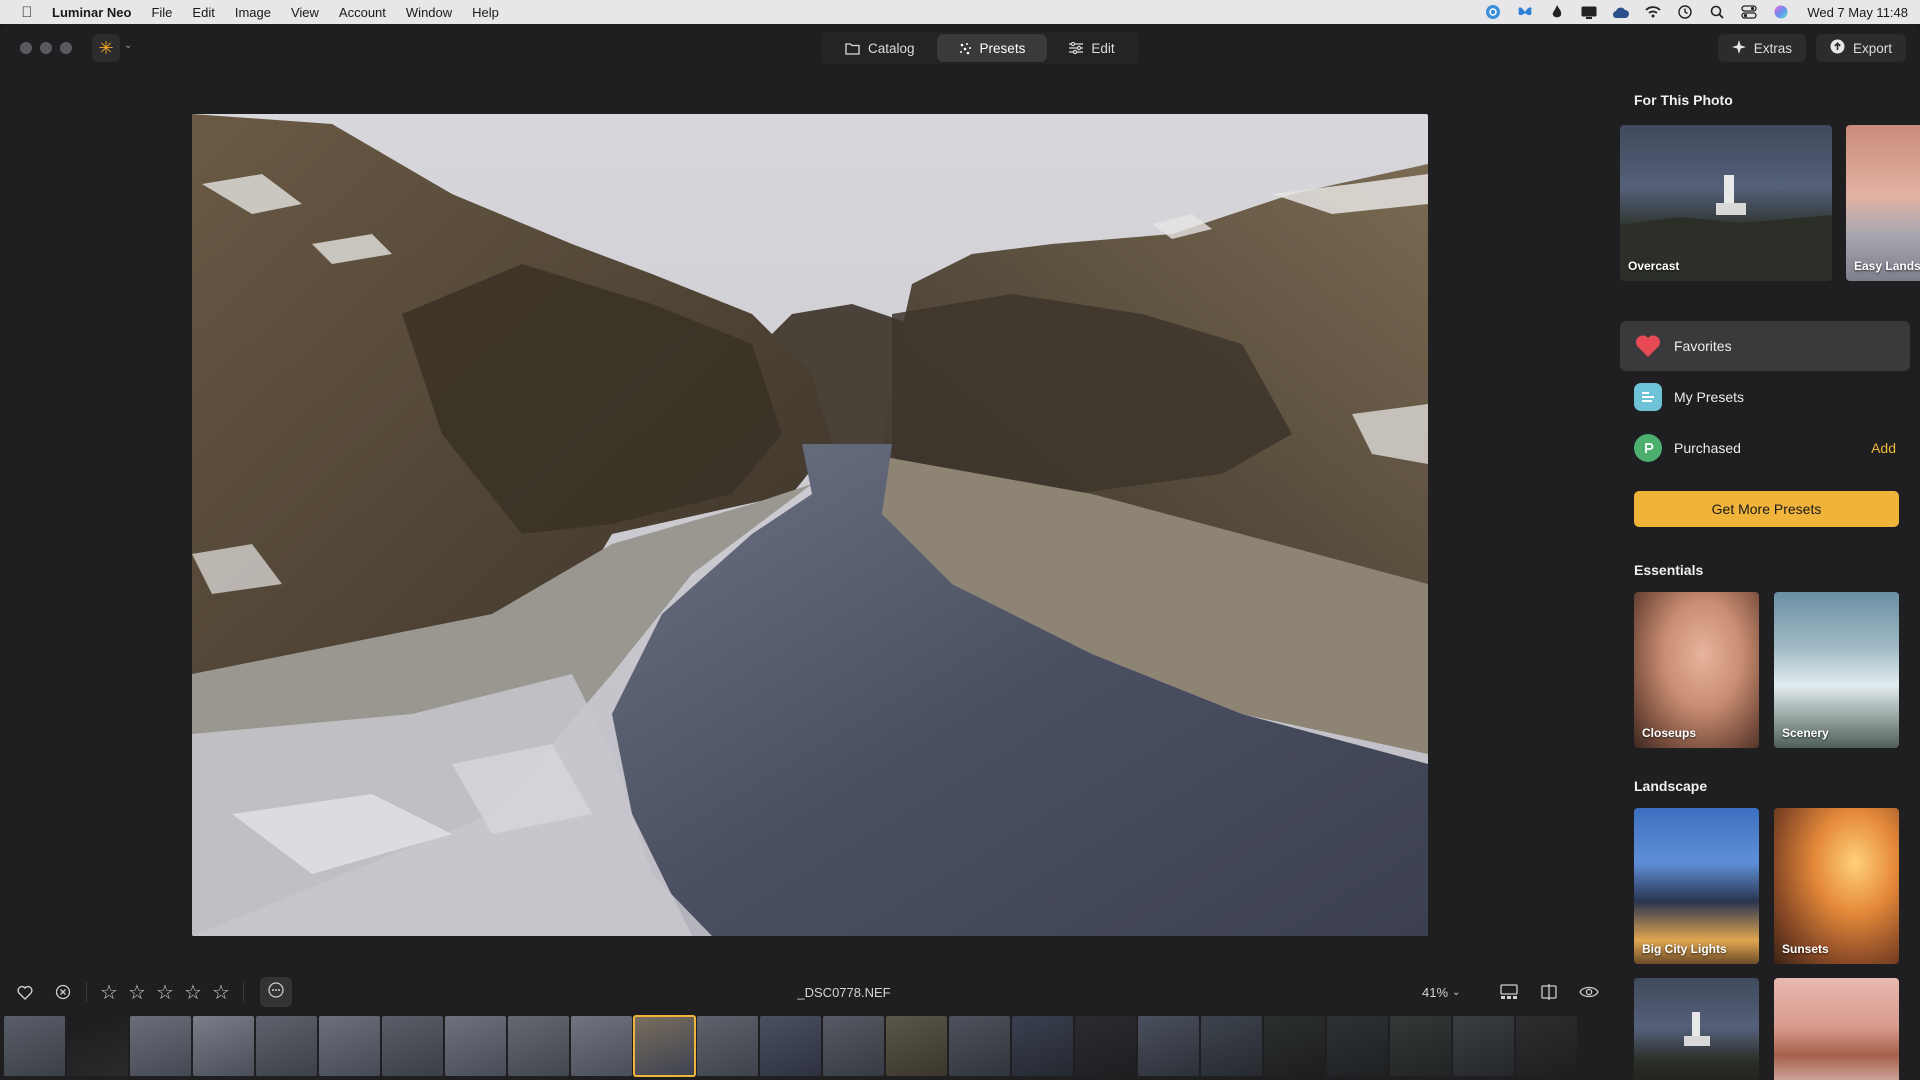 Image resolution: width=1920 pixels, height=1080 pixels. Describe the element at coordinates (161, 12) in the screenshot. I see `menu-file: File` at that location.